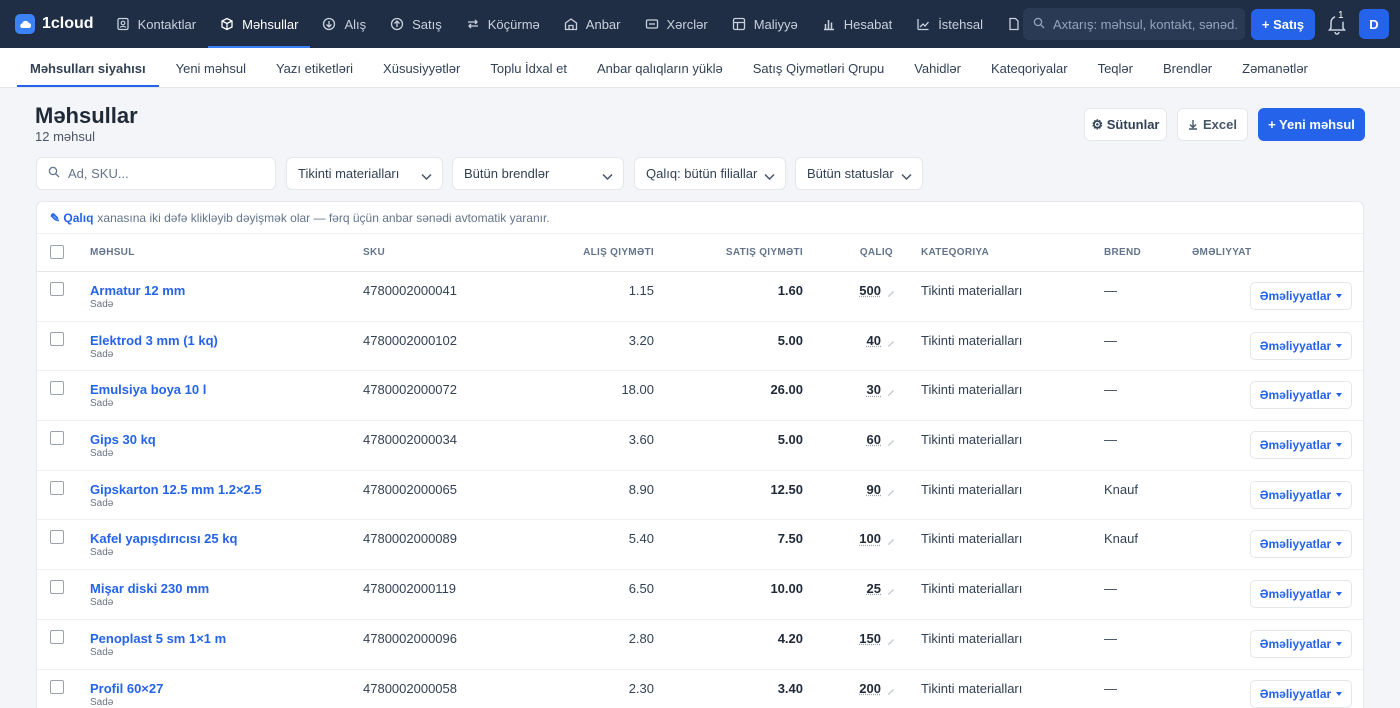 The width and height of the screenshot is (1400, 708). What do you see at coordinates (876, 252) in the screenshot?
I see `header-stock: Qalıq` at bounding box center [876, 252].